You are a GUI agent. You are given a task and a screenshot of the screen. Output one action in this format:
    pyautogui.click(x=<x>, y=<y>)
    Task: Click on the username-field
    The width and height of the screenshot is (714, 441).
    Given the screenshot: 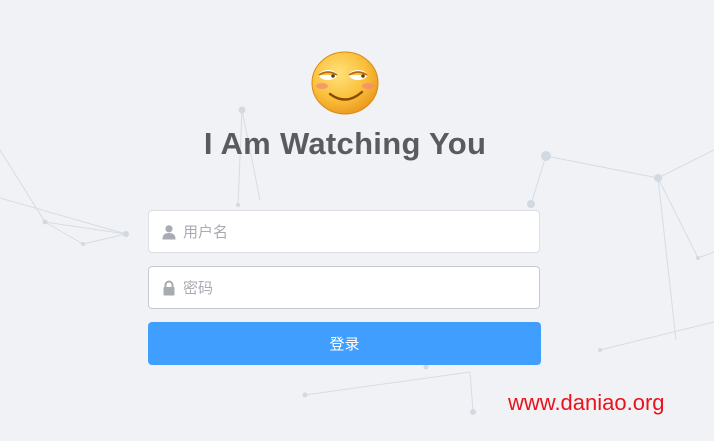 What is the action you would take?
    pyautogui.click(x=344, y=231)
    